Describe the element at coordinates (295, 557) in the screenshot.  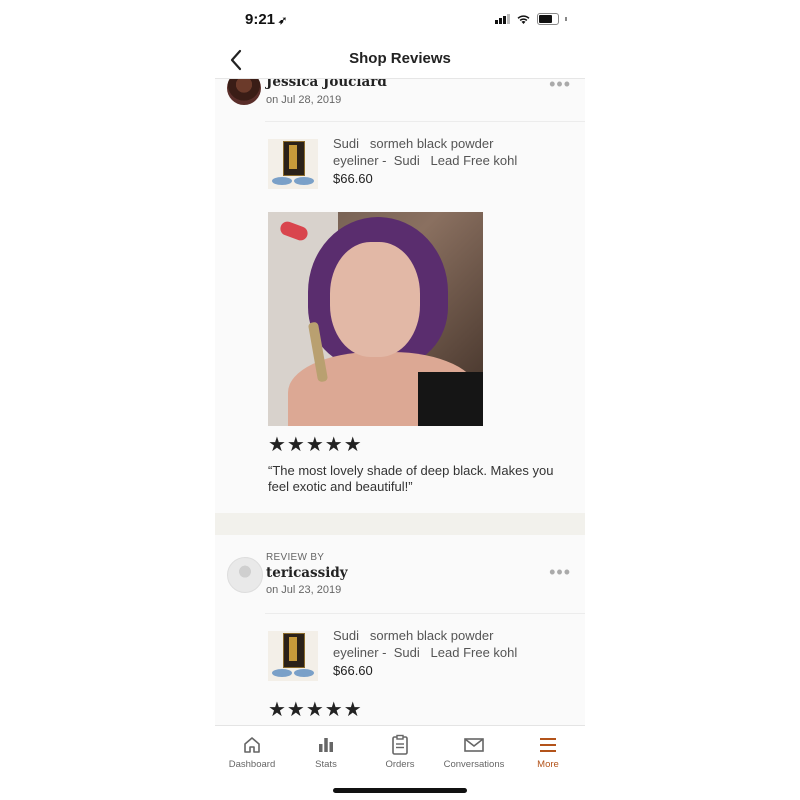
I see `review-by-label: REVIEW BY` at that location.